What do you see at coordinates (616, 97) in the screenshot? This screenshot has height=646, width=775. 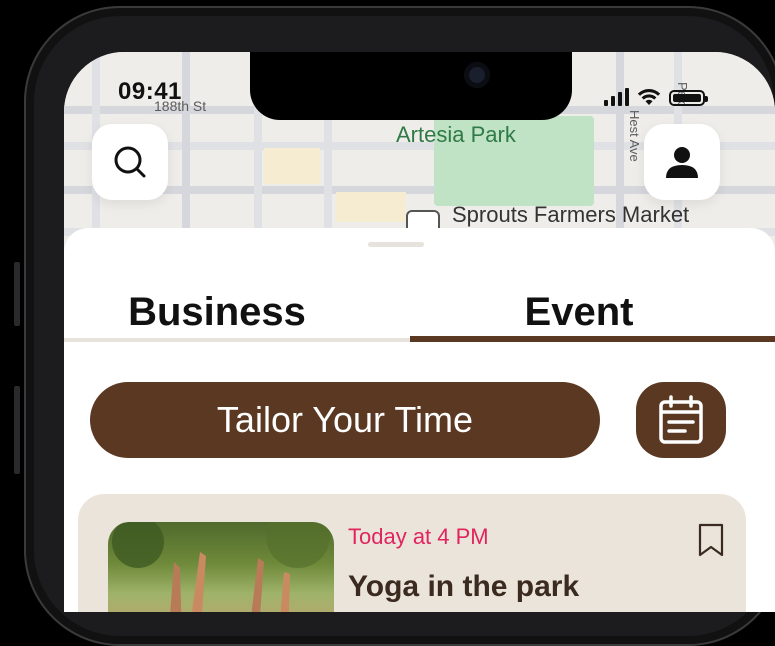 I see `cellular-signal-icon` at bounding box center [616, 97].